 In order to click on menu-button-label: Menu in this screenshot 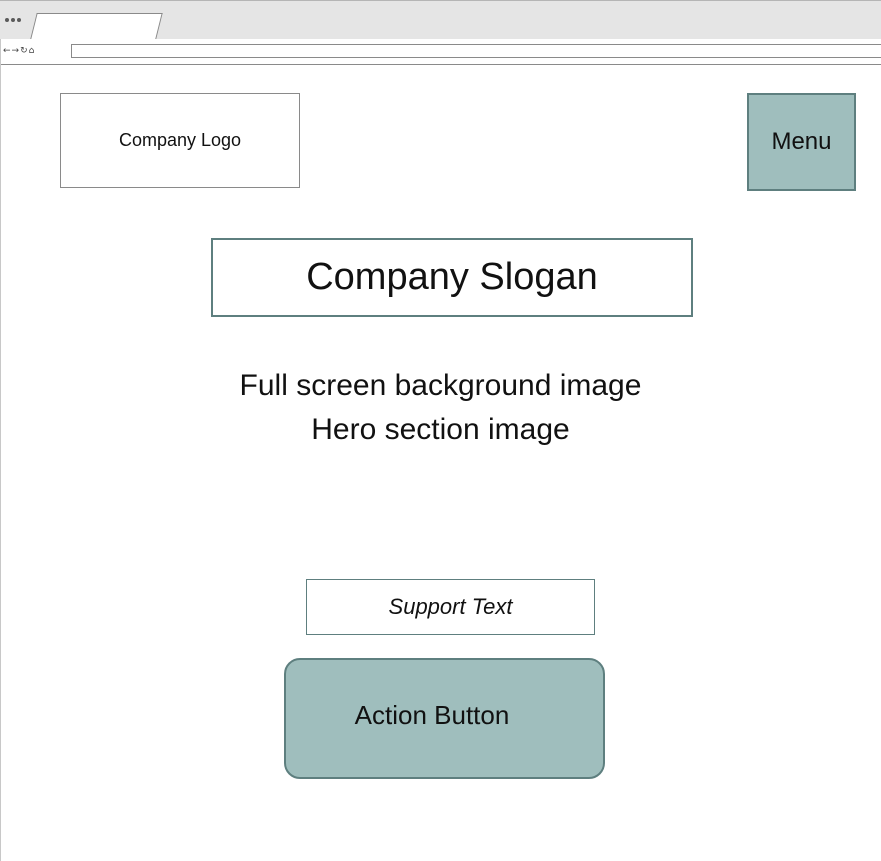, I will do `click(801, 141)`.